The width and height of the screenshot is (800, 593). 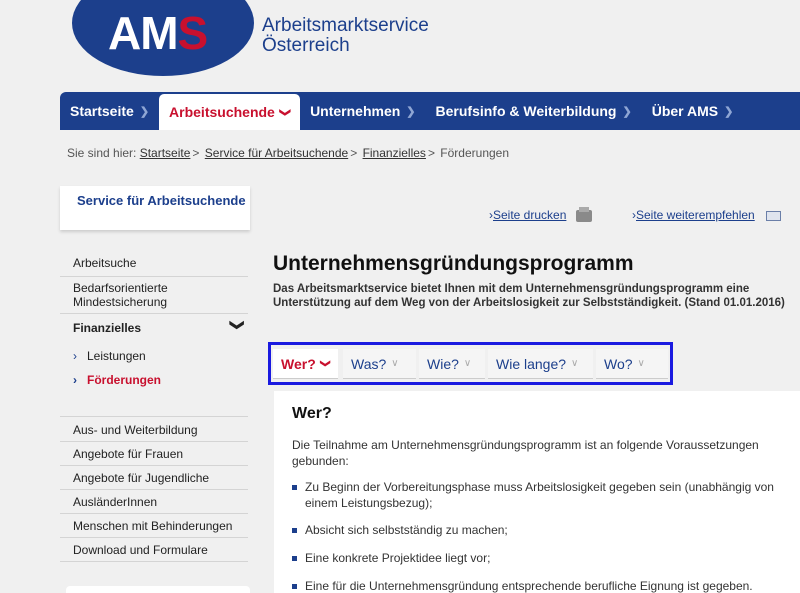 What do you see at coordinates (537, 558) in the screenshot?
I see `list-item: Eine konkrete Projektidee liegt vor;` at bounding box center [537, 558].